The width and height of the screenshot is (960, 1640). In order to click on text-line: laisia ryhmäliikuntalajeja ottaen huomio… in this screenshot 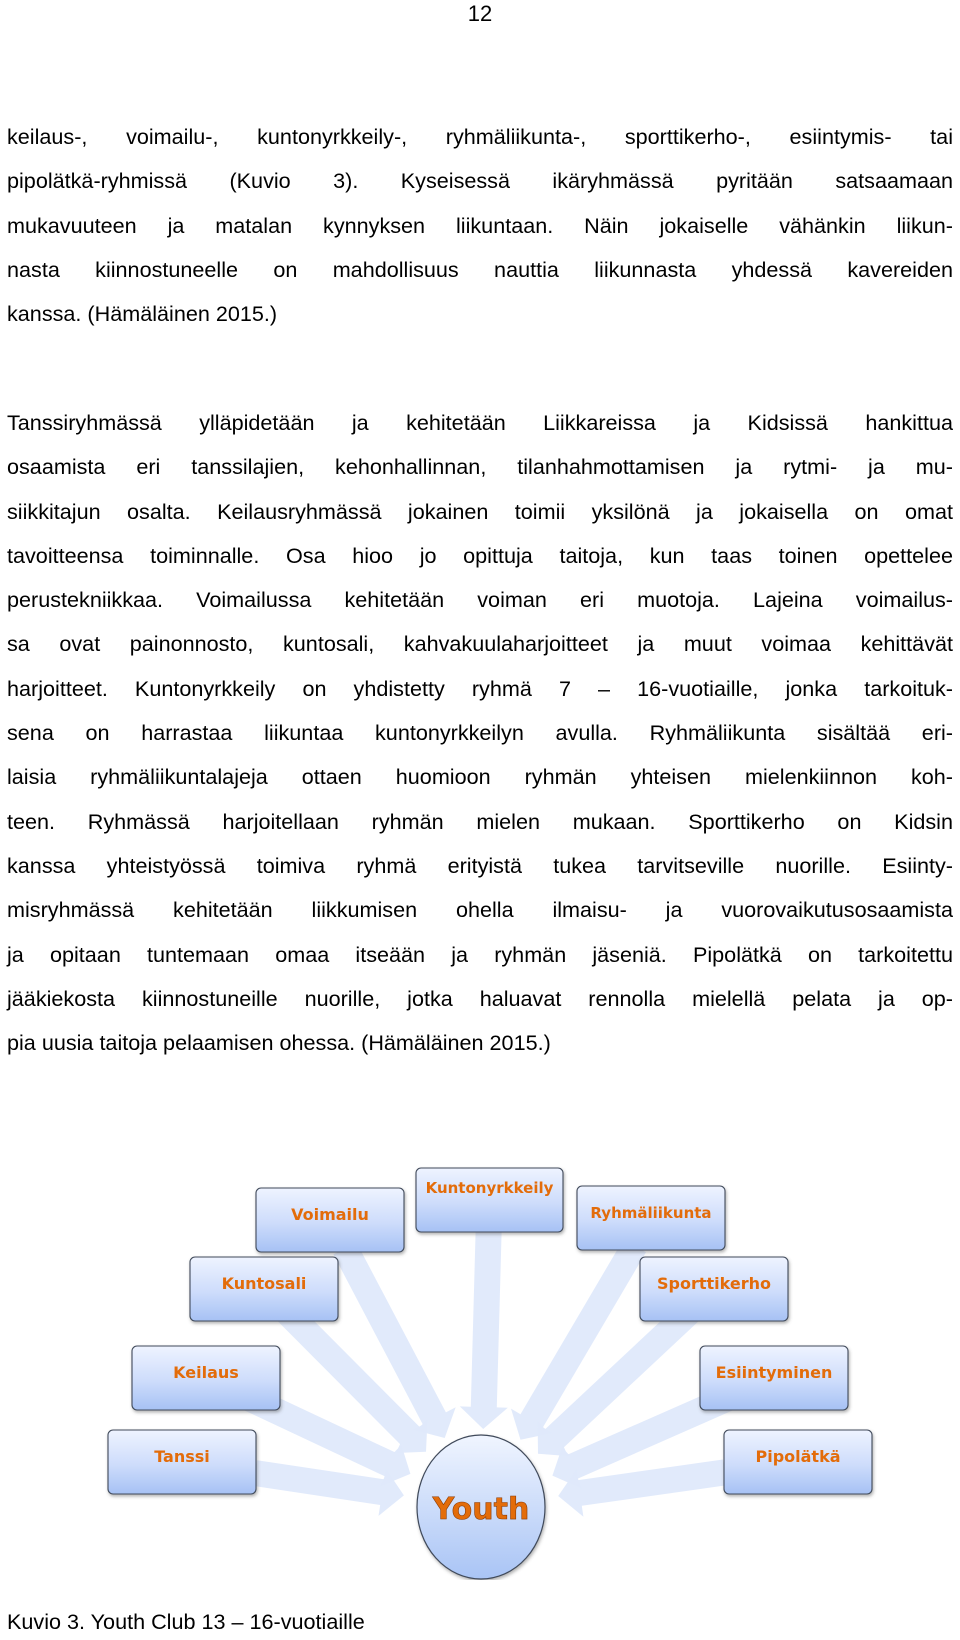, I will do `click(480, 777)`.